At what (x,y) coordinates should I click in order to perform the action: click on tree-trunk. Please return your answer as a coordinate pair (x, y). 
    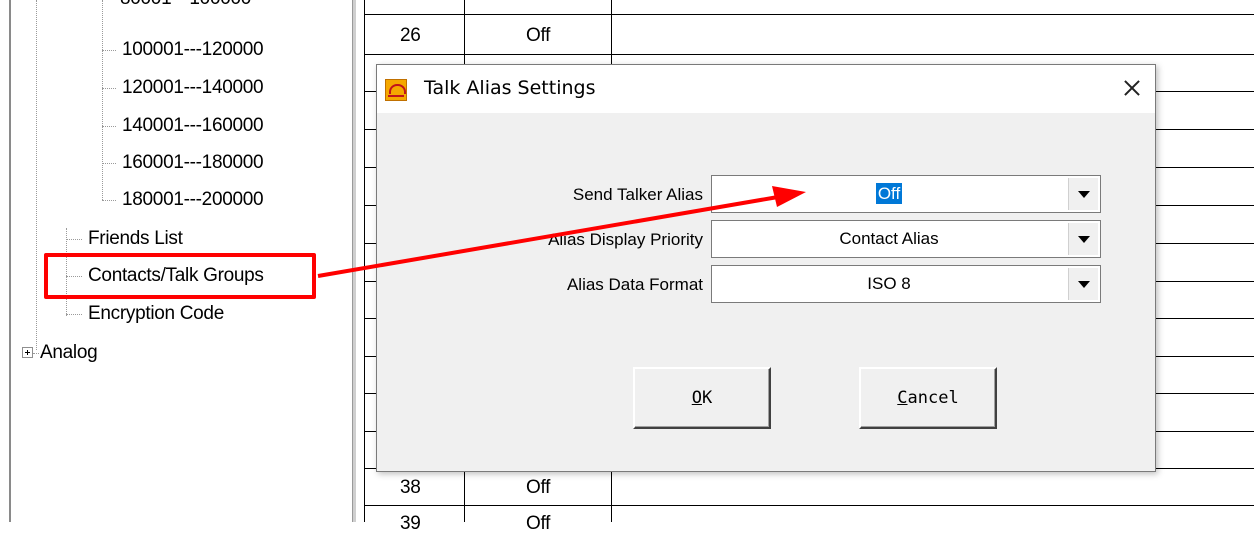
    Looking at the image, I should click on (36, 175).